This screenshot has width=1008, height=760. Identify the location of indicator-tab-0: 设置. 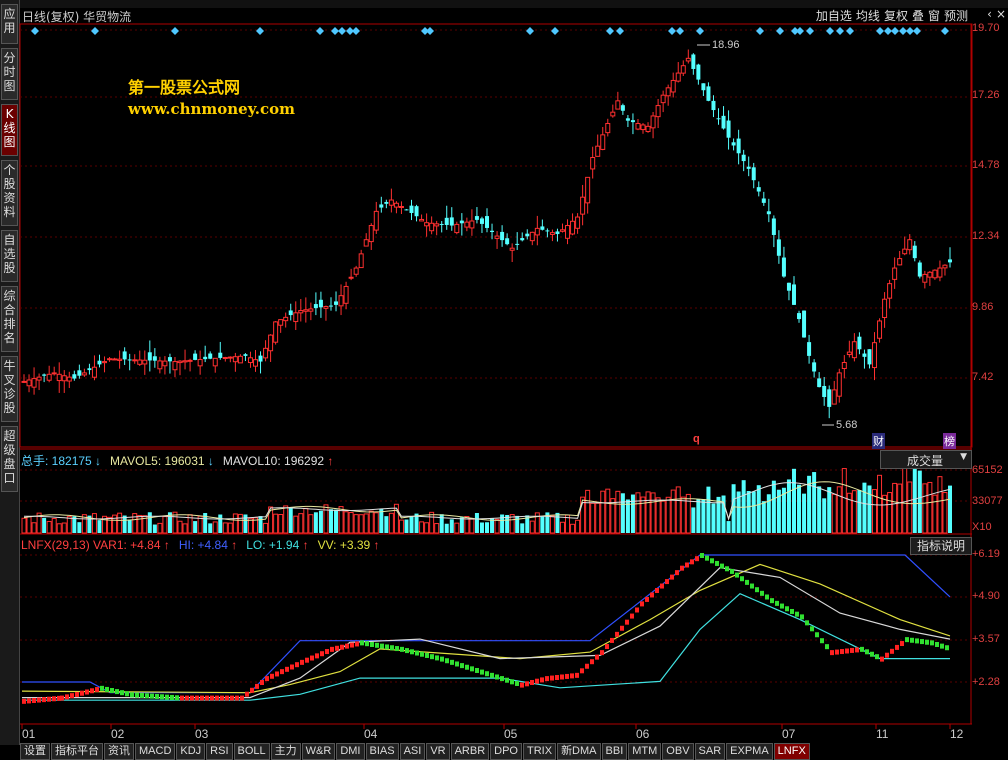
(35, 751).